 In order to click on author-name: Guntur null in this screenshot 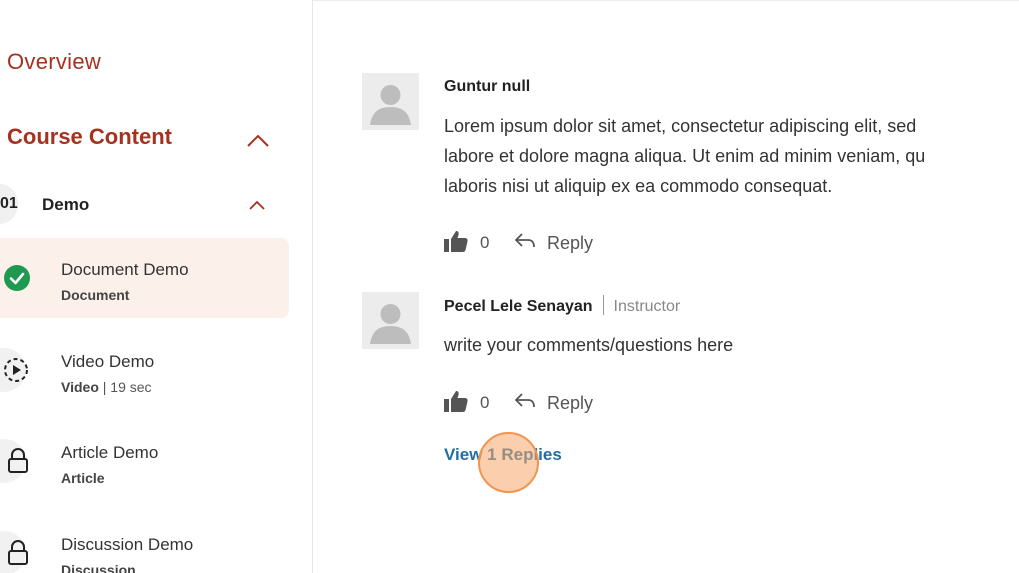, I will do `click(487, 86)`.